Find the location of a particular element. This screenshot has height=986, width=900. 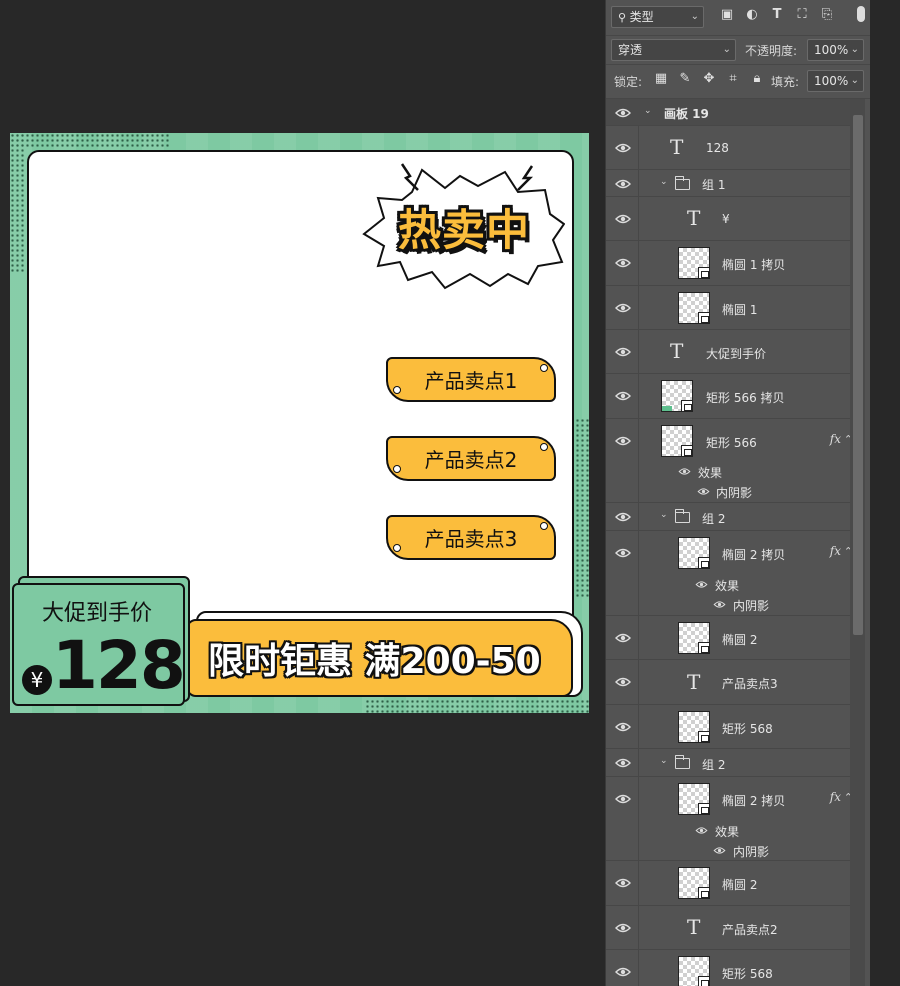

layer-row-text: T 产品卖点3 is located at coordinates (729, 682).